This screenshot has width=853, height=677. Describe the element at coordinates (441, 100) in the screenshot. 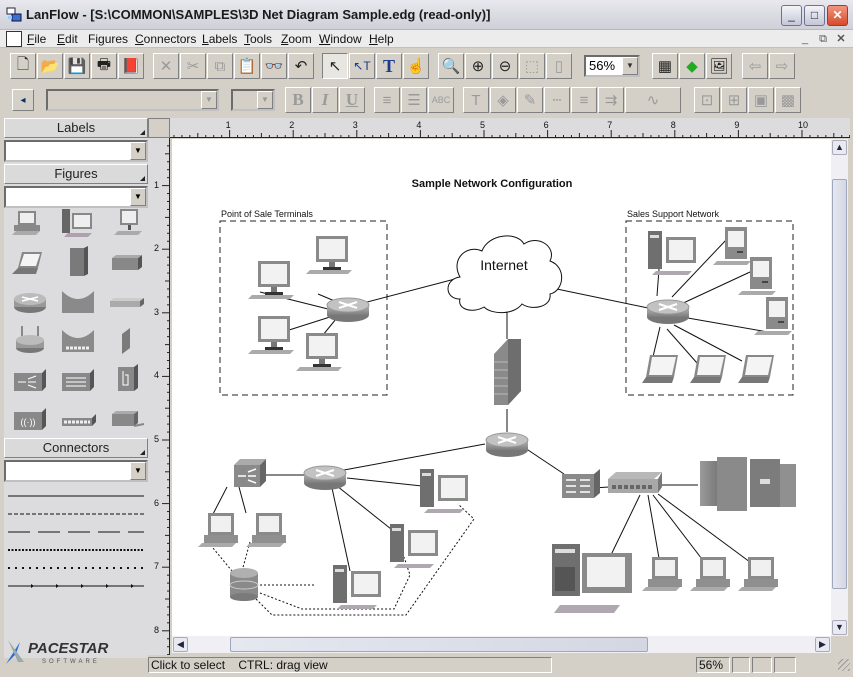

I see `abc-button: ABC` at that location.